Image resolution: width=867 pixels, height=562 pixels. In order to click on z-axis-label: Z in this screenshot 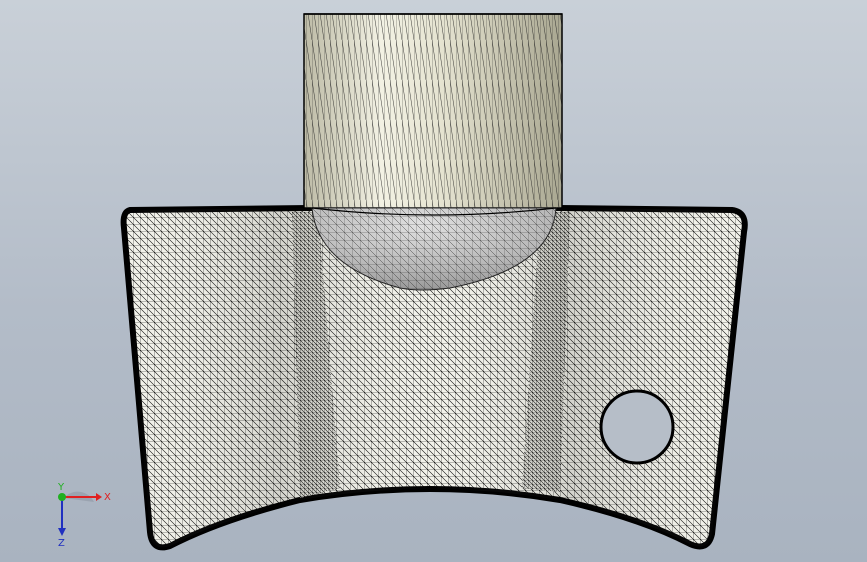, I will do `click(61, 542)`.